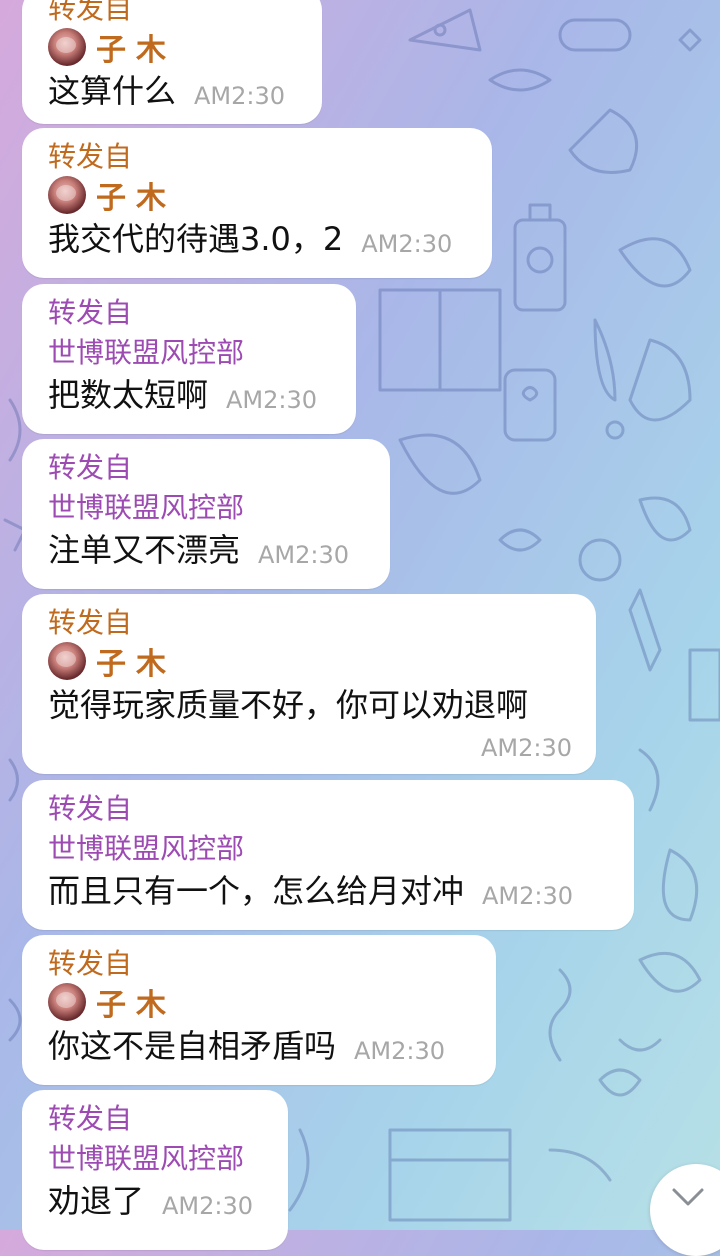 The height and width of the screenshot is (1256, 720). I want to click on message-text: 劝退了, so click(96, 1201).